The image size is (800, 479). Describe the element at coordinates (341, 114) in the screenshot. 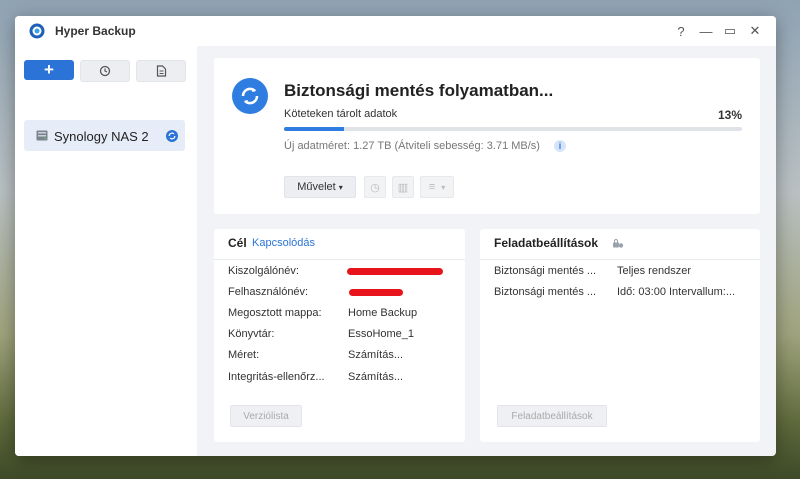

I see `source-label: Köteteken tárolt adatok` at that location.